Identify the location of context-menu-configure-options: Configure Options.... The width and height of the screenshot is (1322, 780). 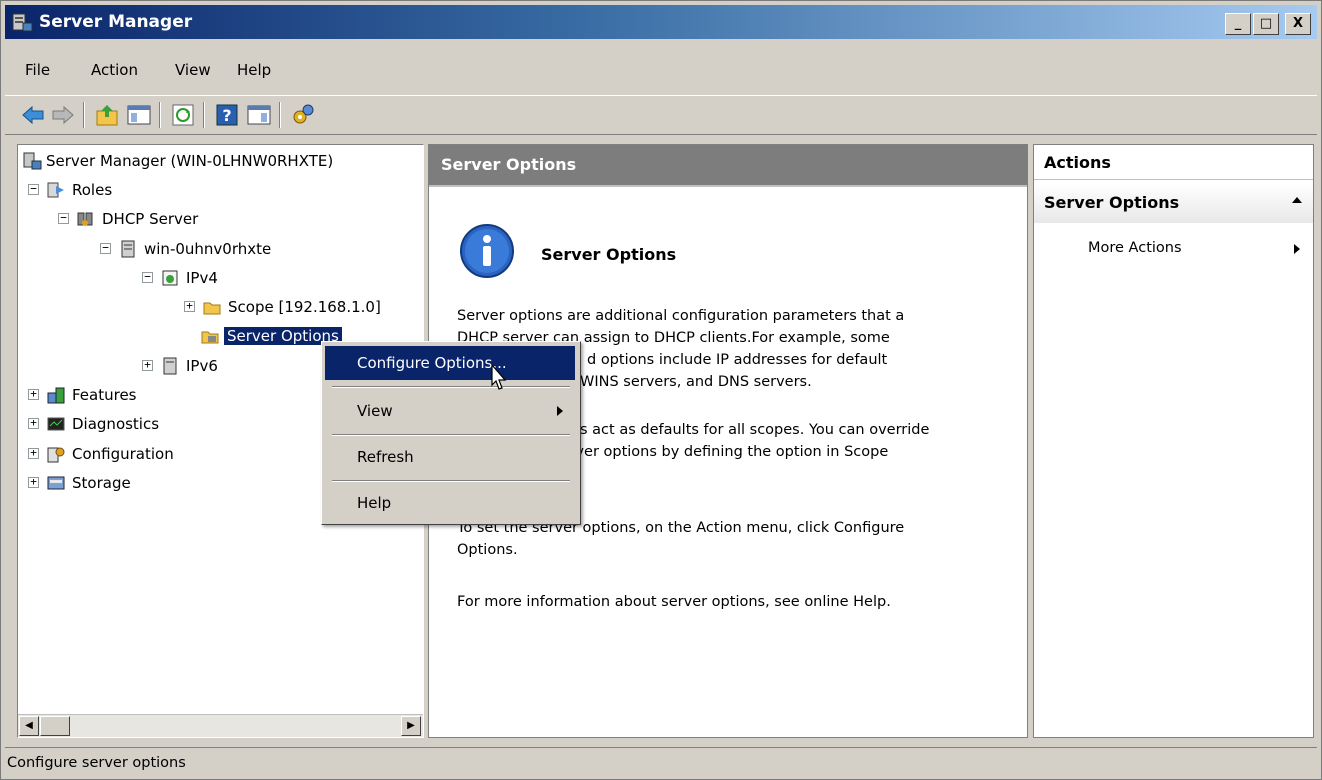
(450, 363).